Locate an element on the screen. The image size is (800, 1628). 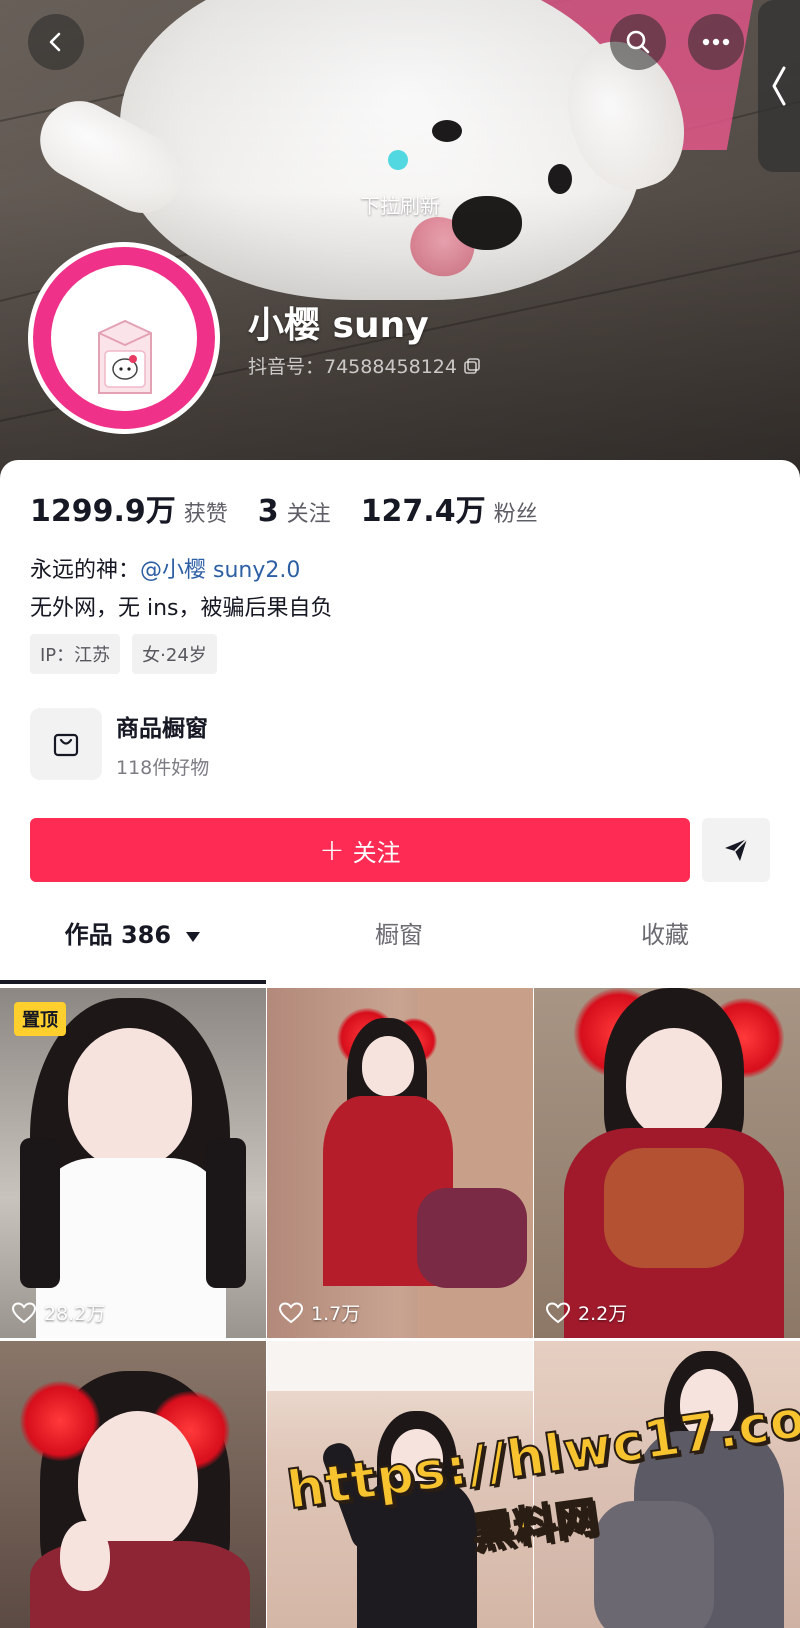
more-button is located at coordinates (716, 42).